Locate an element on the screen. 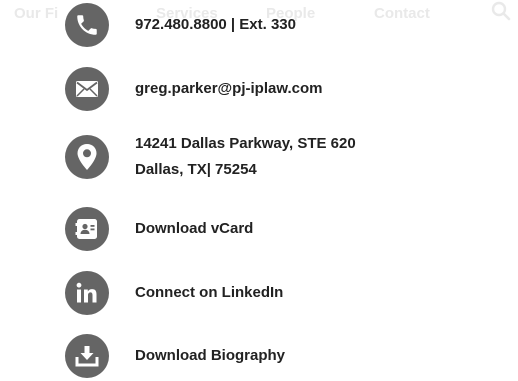 This screenshot has height=381, width=518. search-icon is located at coordinates (501, 11).